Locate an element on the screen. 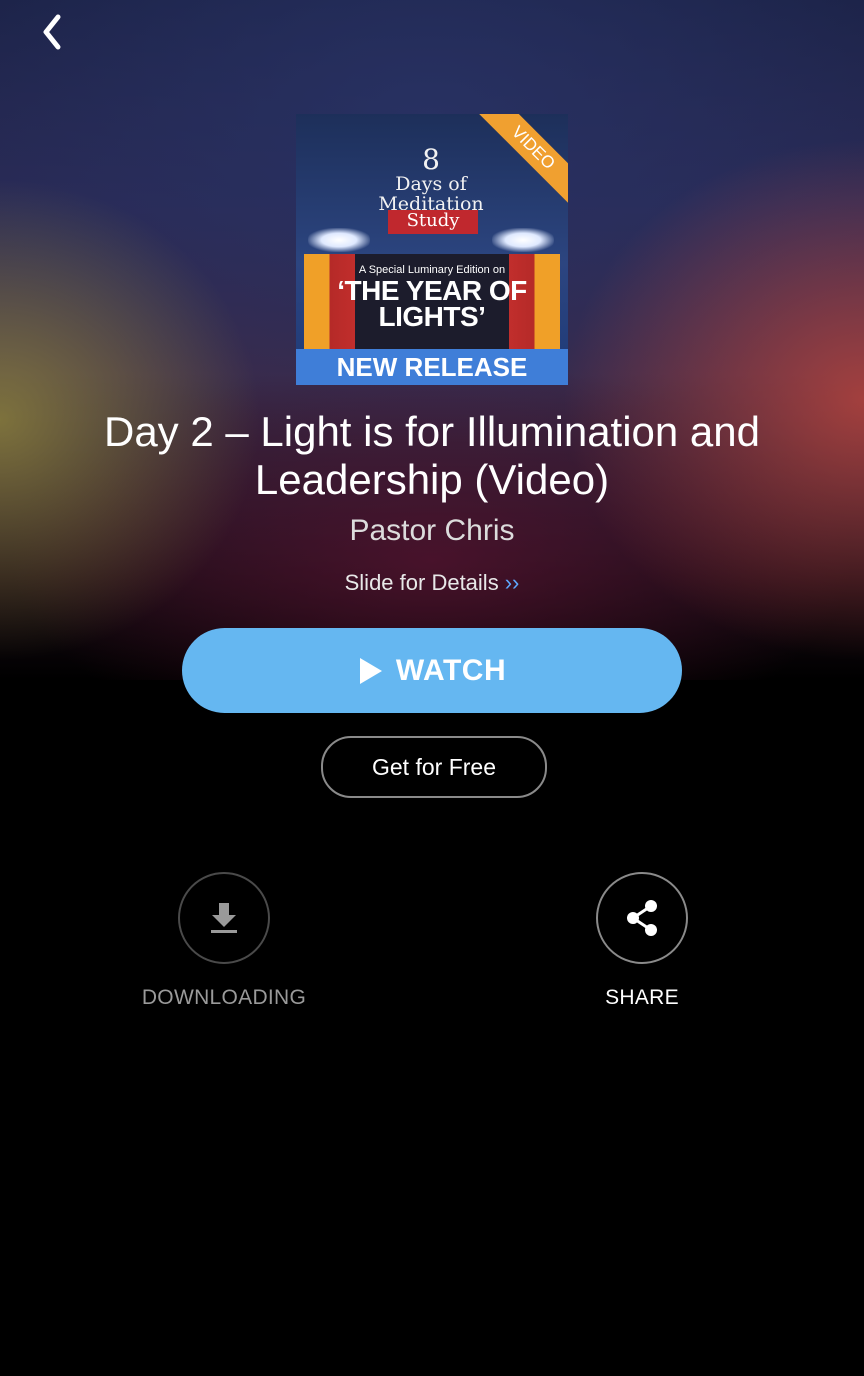 This screenshot has width=864, height=1376. cover-ribbon: Study is located at coordinates (433, 222).